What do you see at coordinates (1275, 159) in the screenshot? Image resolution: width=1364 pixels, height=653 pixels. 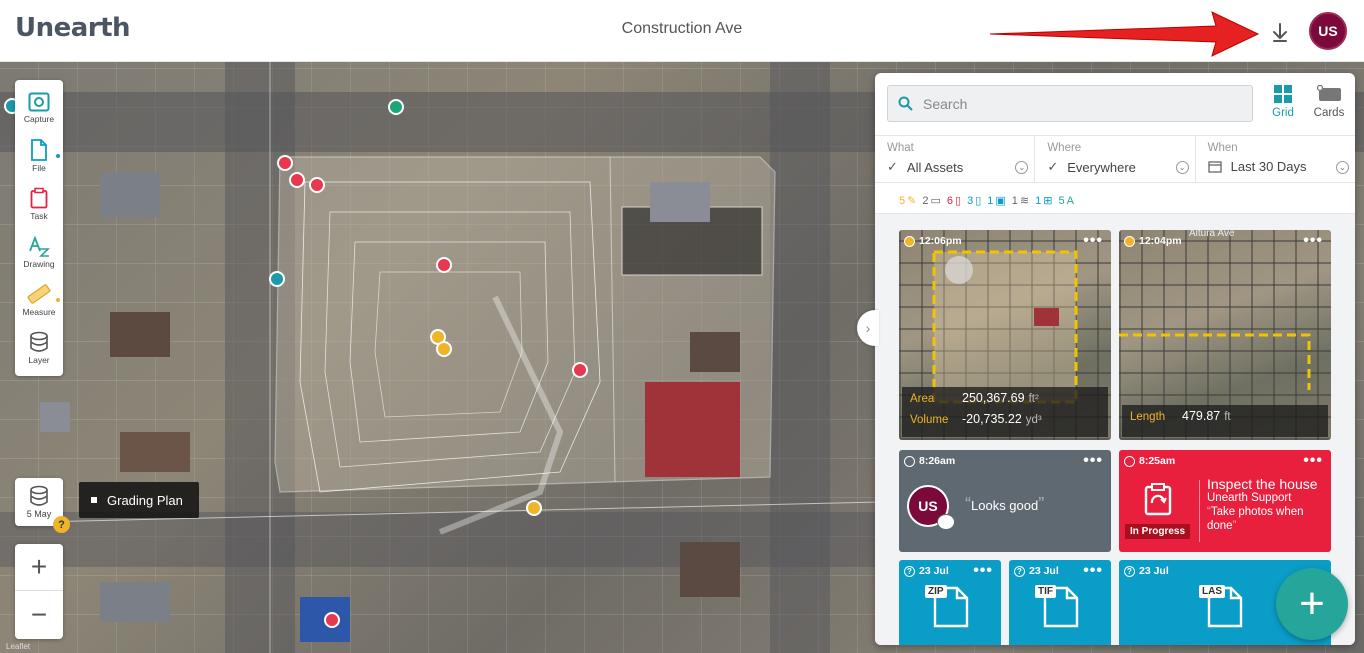 I see `filter-when: When Last 30 Days ⌄` at bounding box center [1275, 159].